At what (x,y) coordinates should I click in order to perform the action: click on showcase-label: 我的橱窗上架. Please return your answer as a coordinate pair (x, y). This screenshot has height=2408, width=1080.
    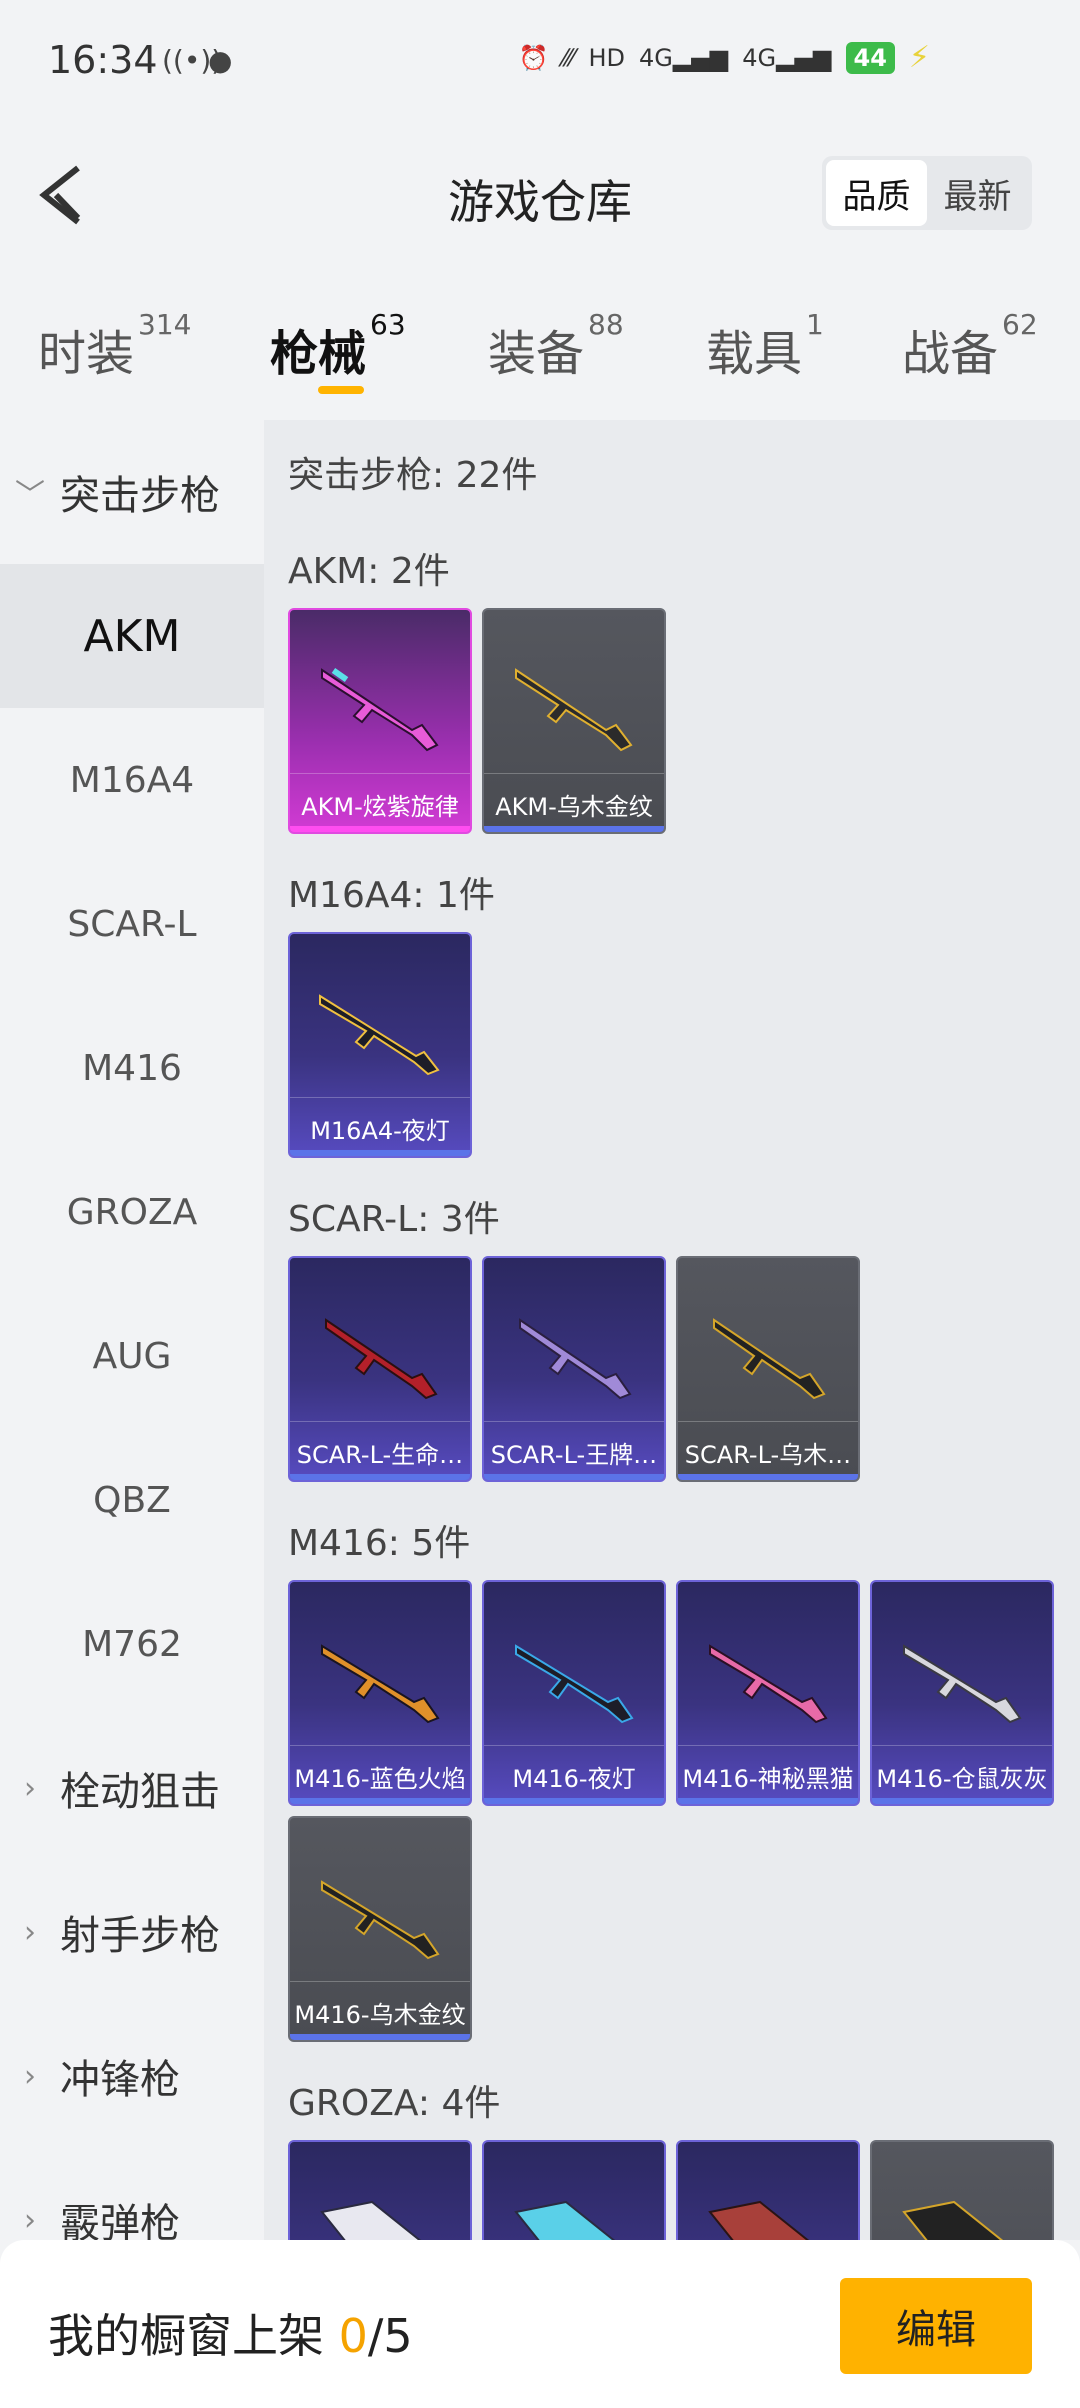
    Looking at the image, I should click on (193, 2336).